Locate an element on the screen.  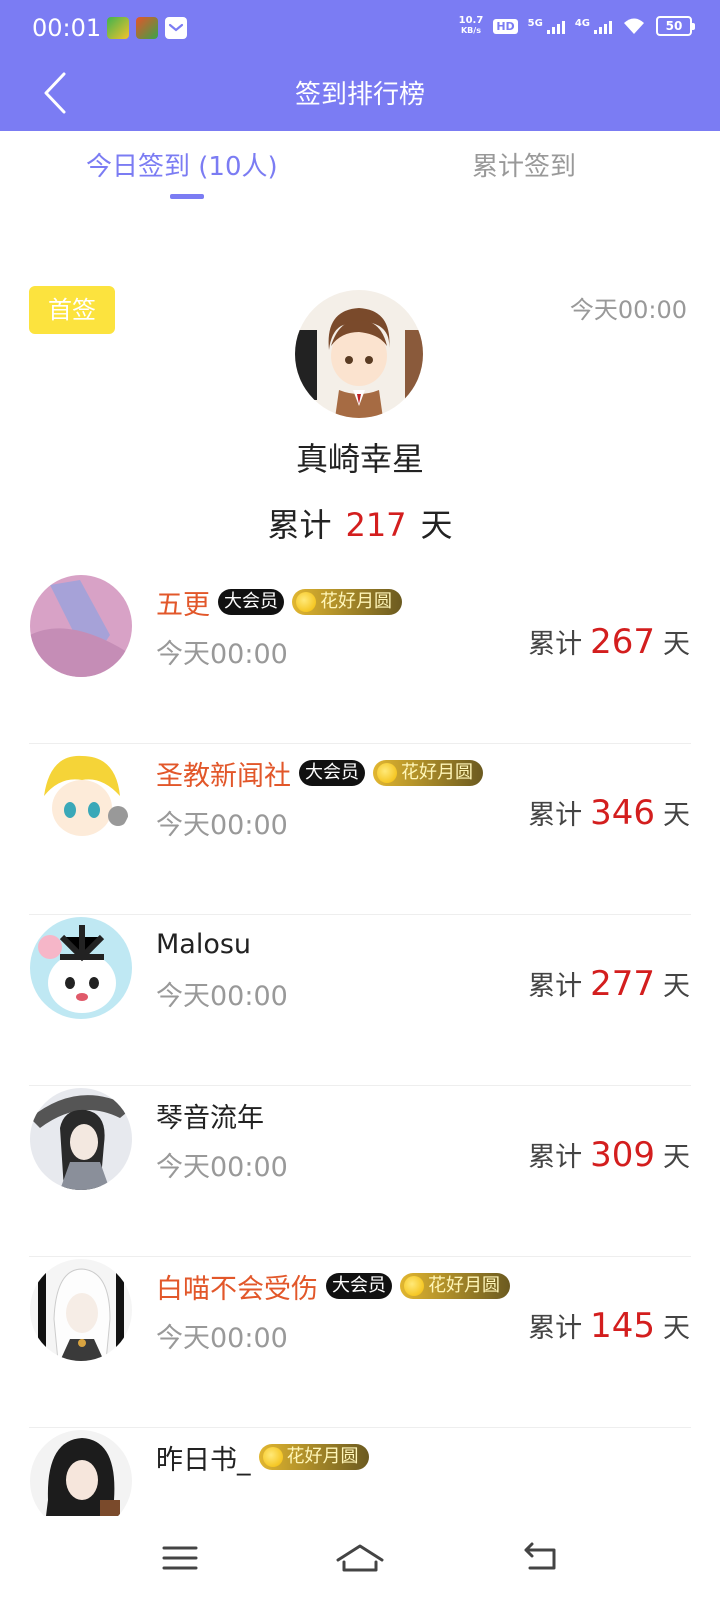
signal-5g-icon: 5G is located at coordinates (546, 26).